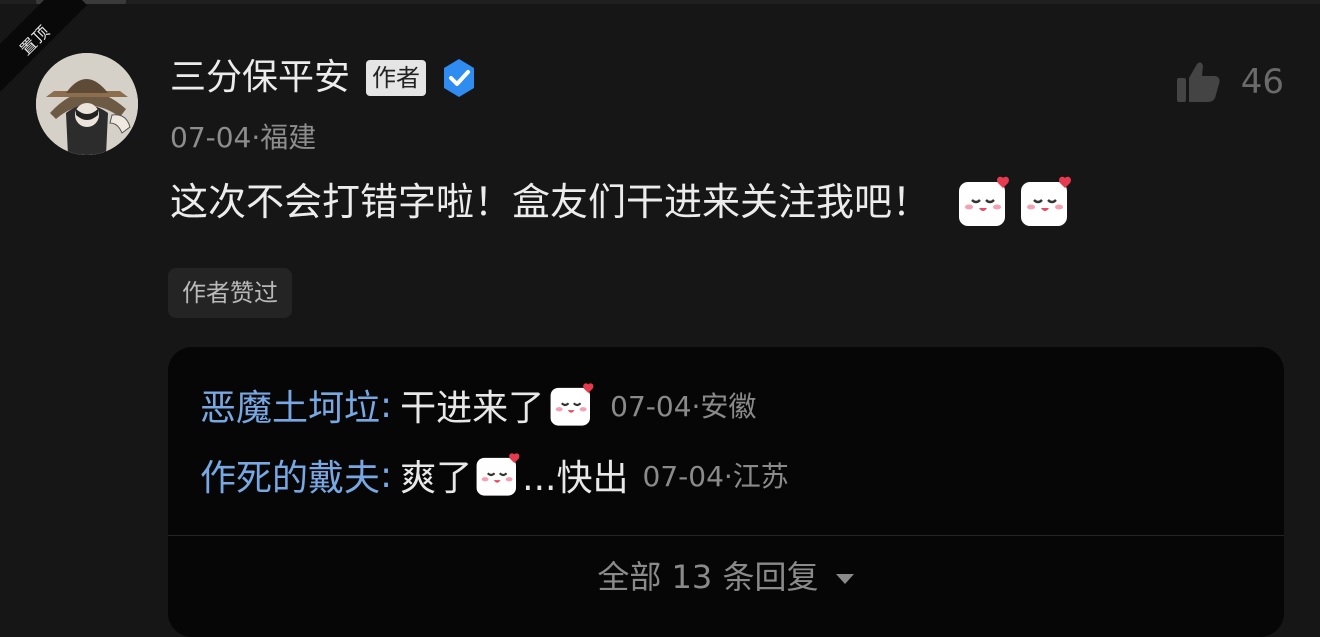 The image size is (1320, 637). What do you see at coordinates (472, 408) in the screenshot?
I see `reply-text: 干进来了` at bounding box center [472, 408].